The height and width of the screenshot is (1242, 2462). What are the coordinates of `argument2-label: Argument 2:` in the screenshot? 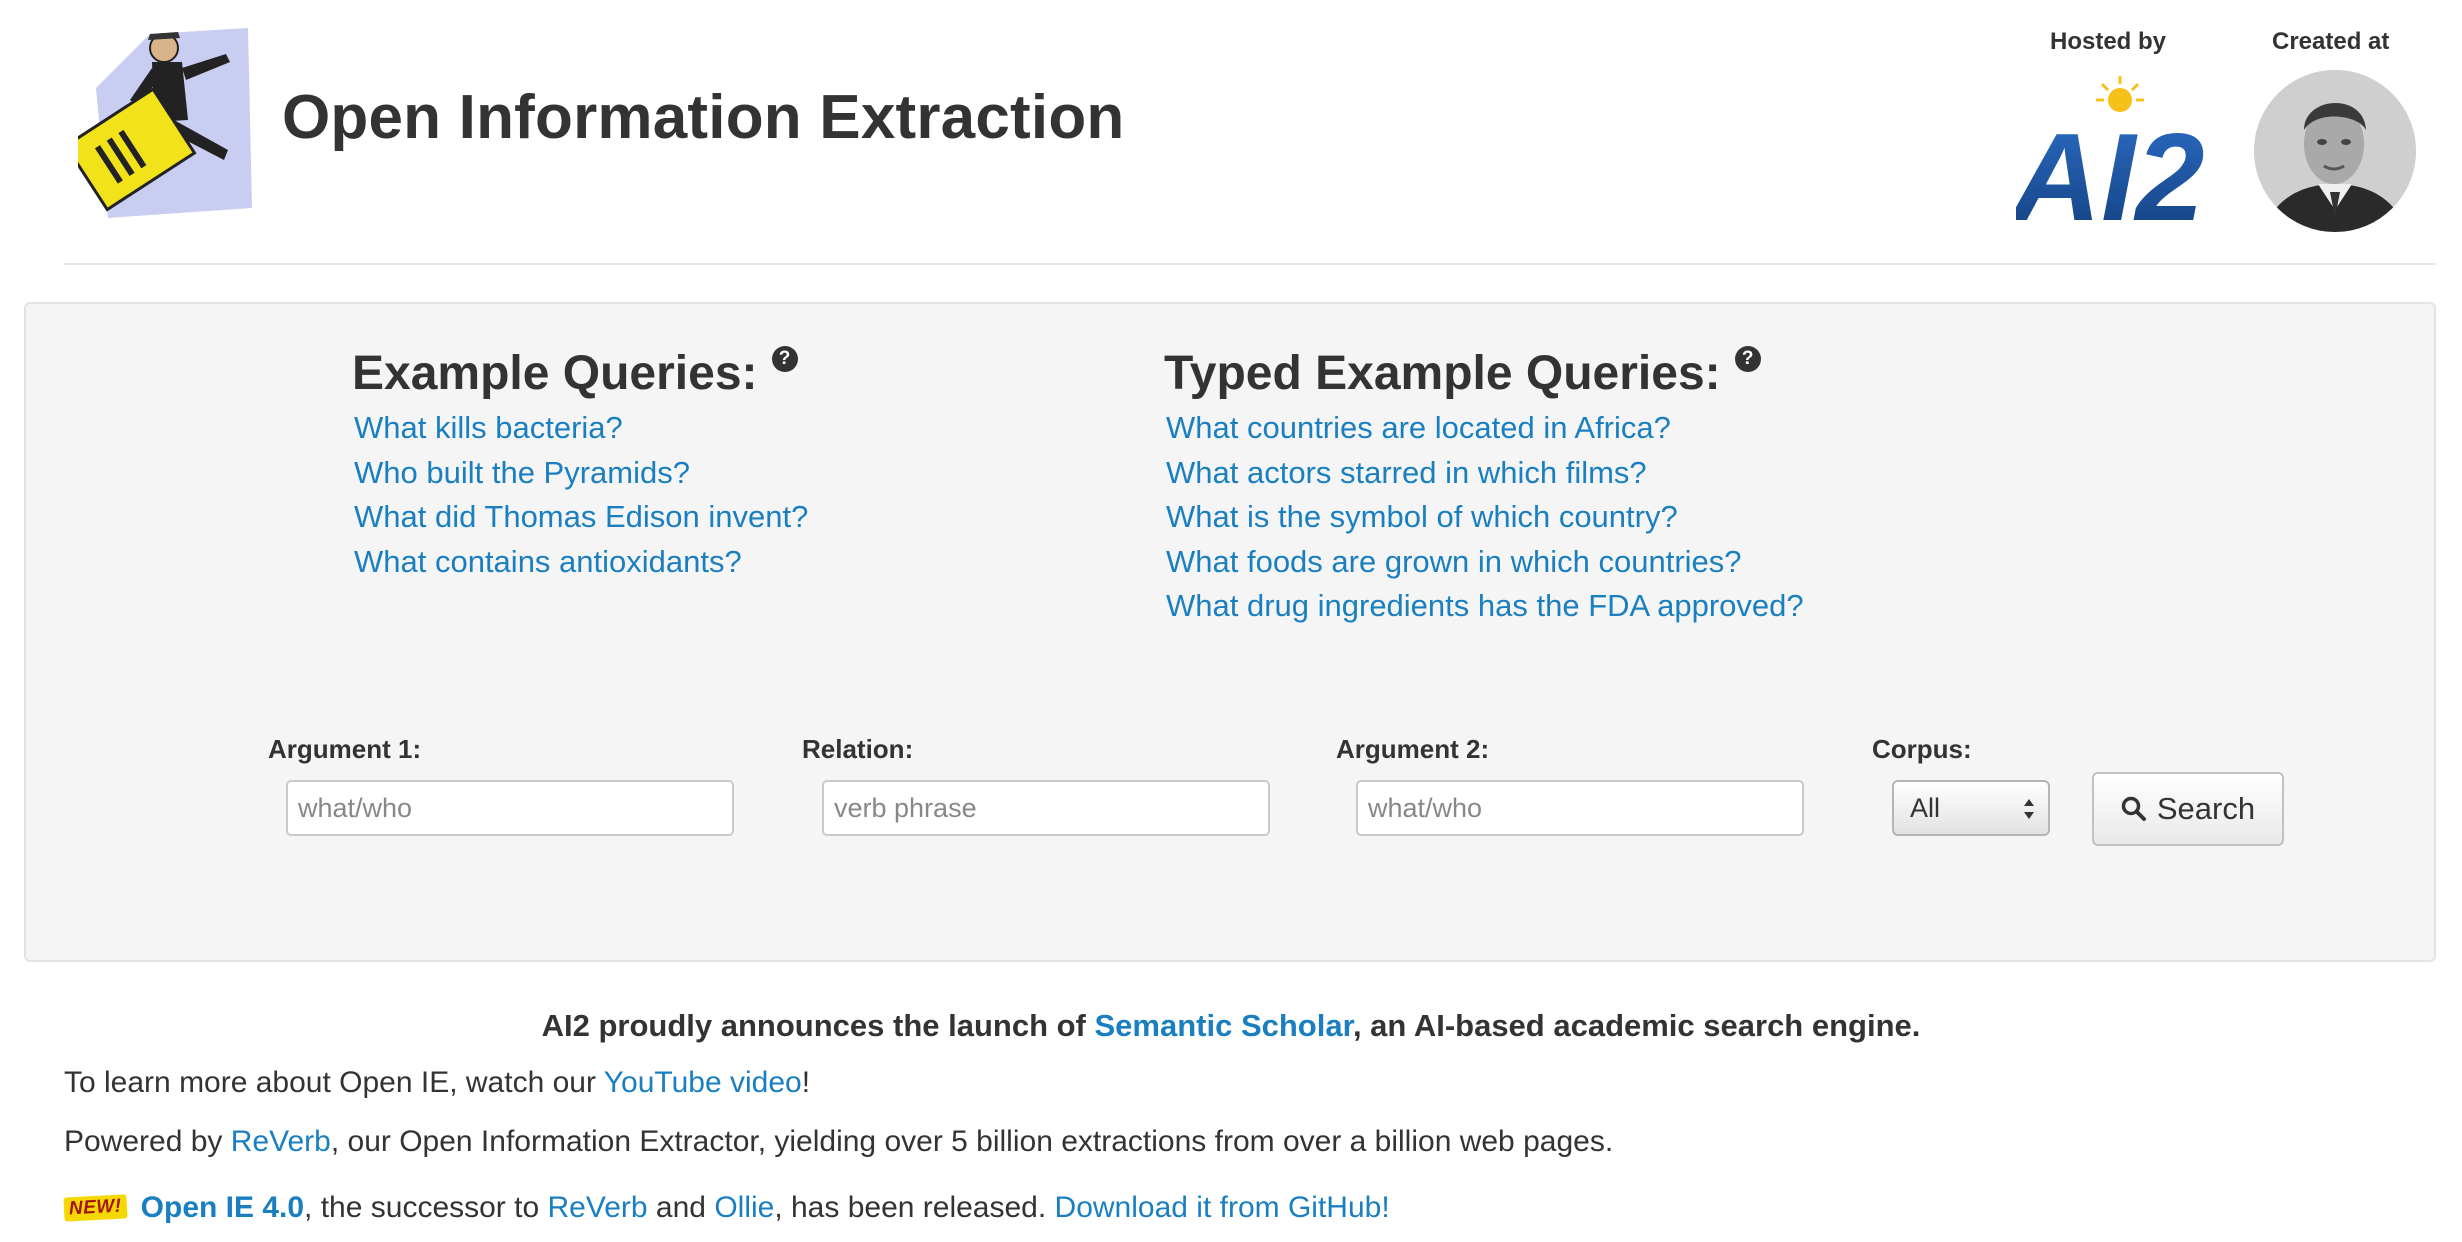 It's located at (1413, 749).